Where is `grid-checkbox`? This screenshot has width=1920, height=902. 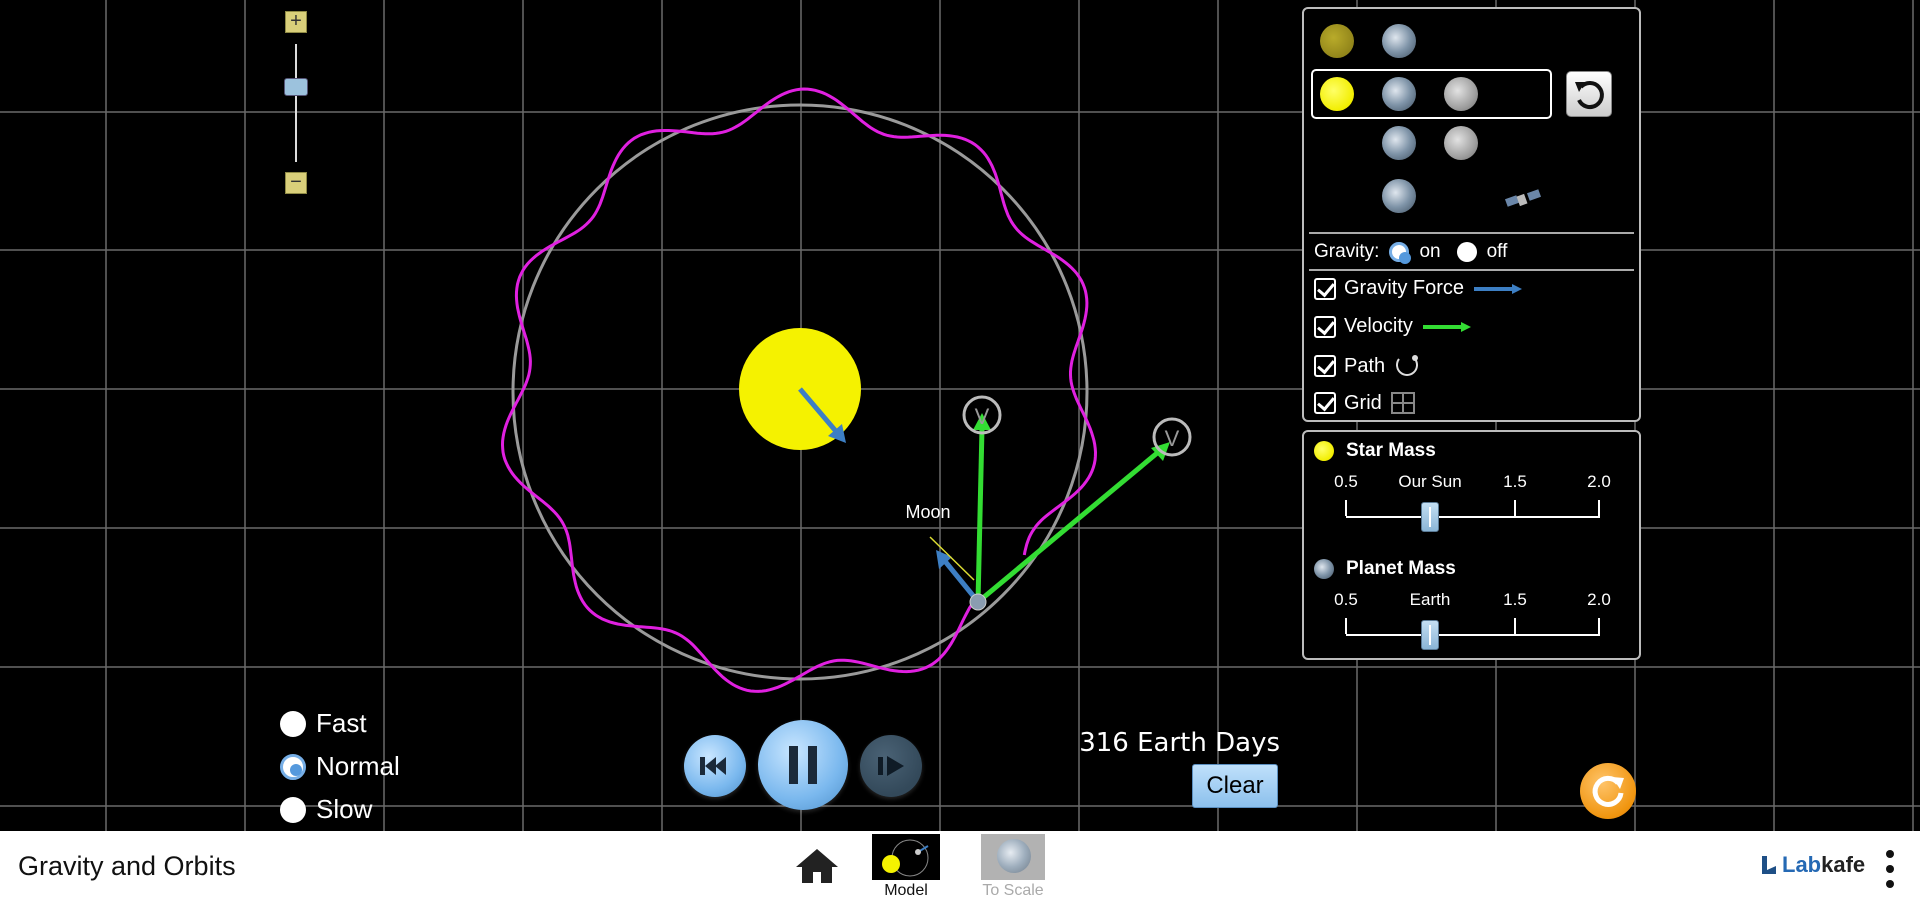 grid-checkbox is located at coordinates (1325, 403).